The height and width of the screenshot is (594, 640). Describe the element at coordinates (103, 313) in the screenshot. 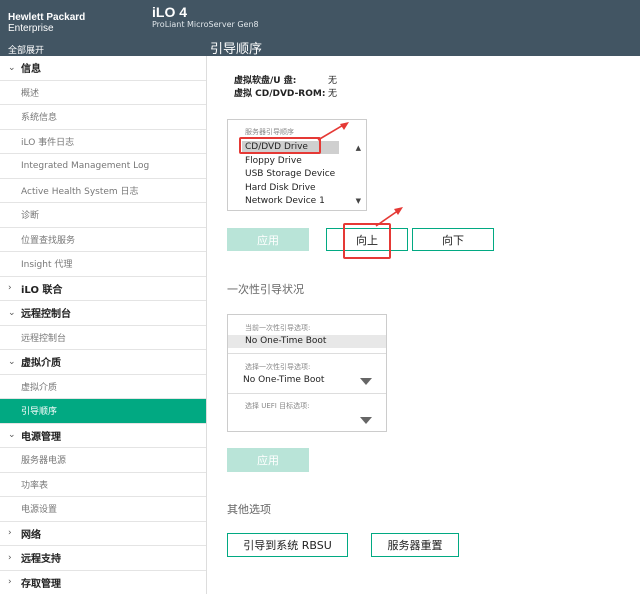

I see `sidebar-section-remote-console: ⌄ 远程控制台` at that location.